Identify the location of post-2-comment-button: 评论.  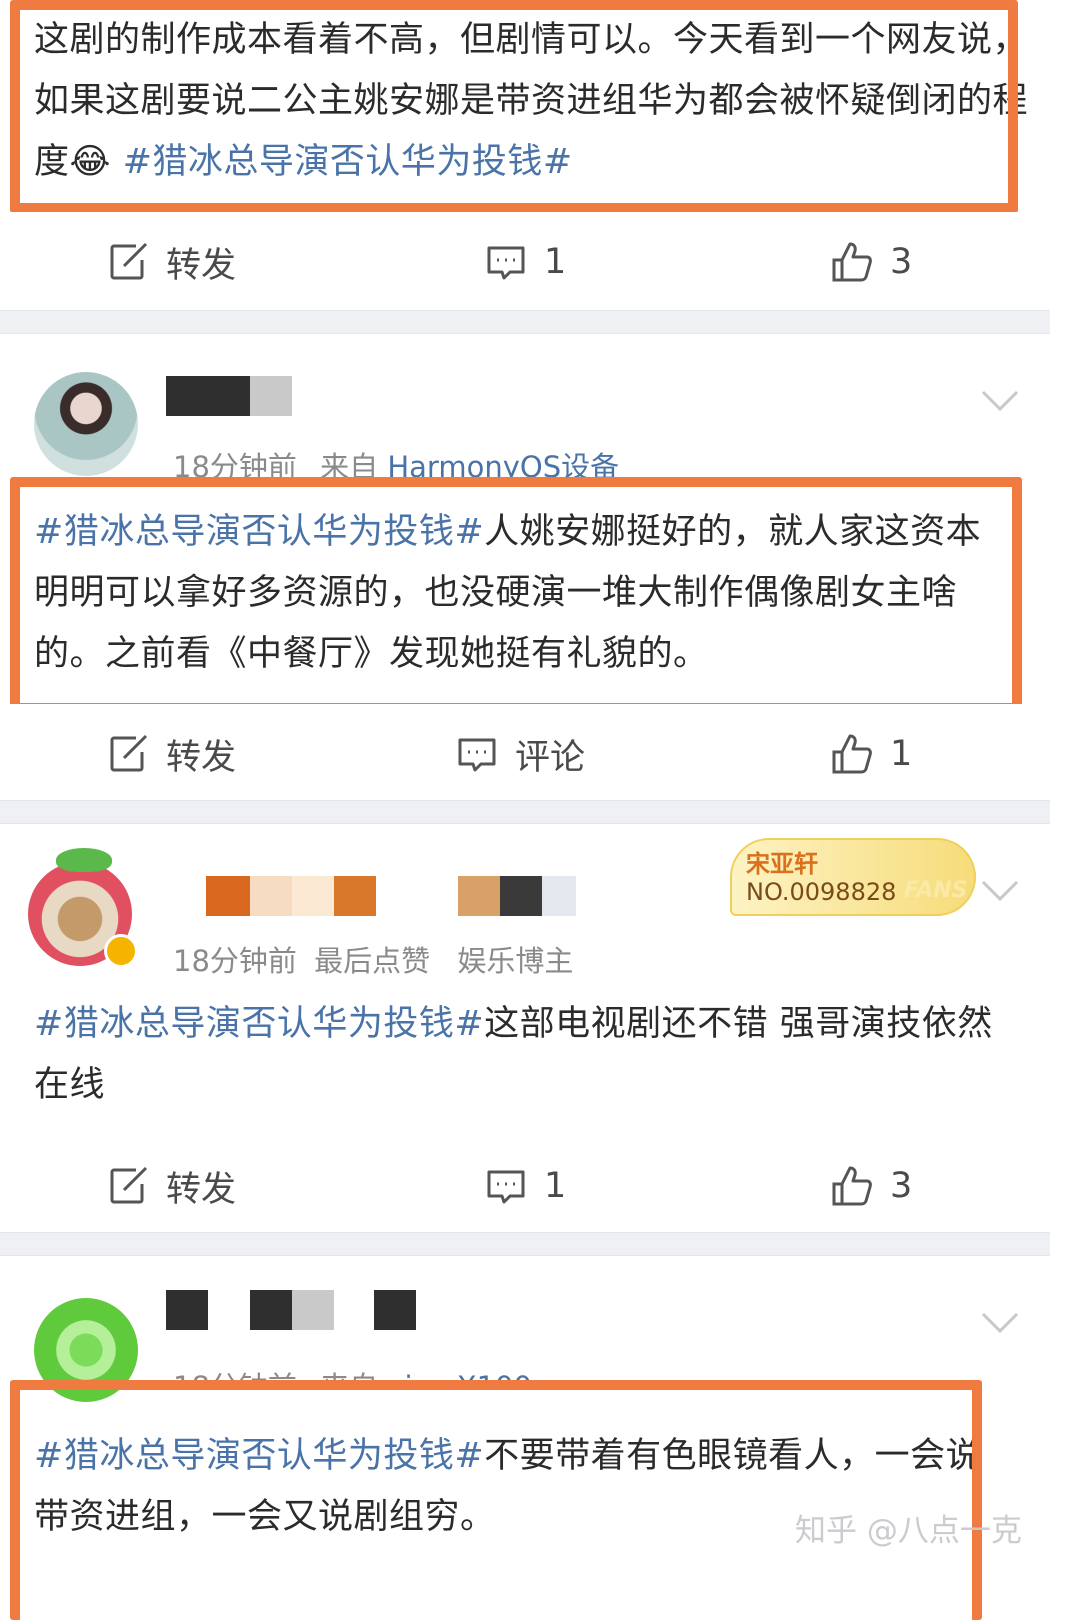
(520, 754).